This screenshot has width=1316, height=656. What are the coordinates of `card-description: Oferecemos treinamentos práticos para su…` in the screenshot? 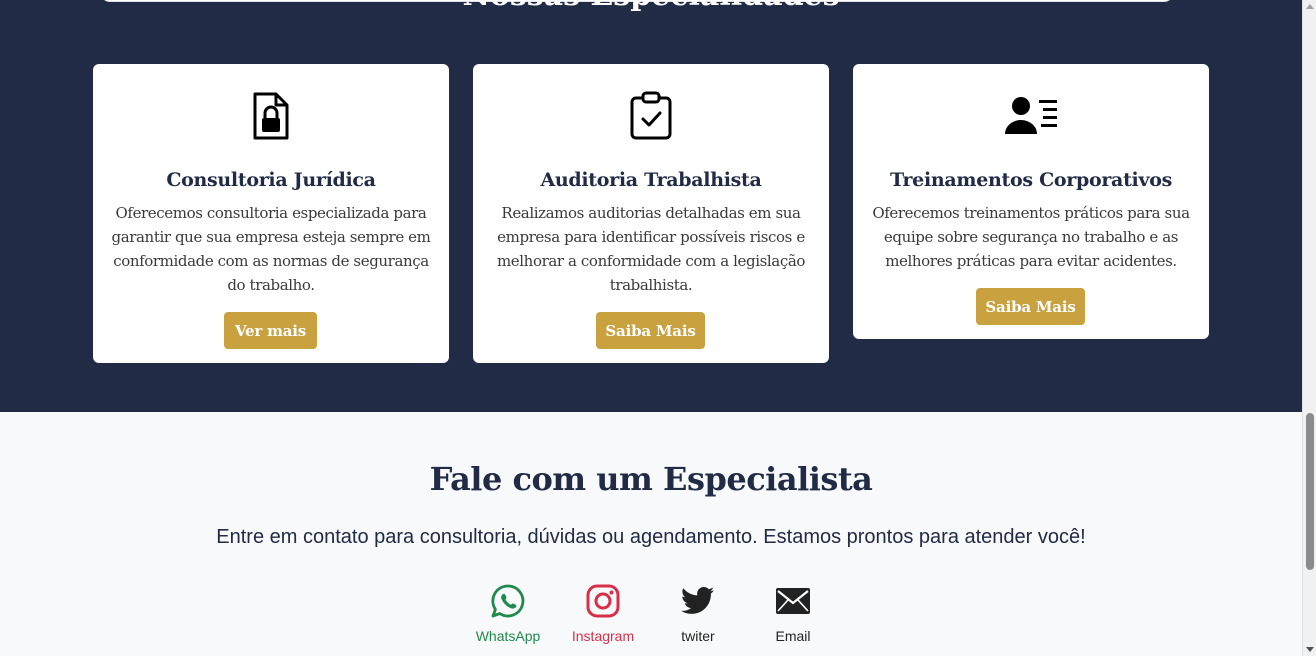 It's located at (1031, 237).